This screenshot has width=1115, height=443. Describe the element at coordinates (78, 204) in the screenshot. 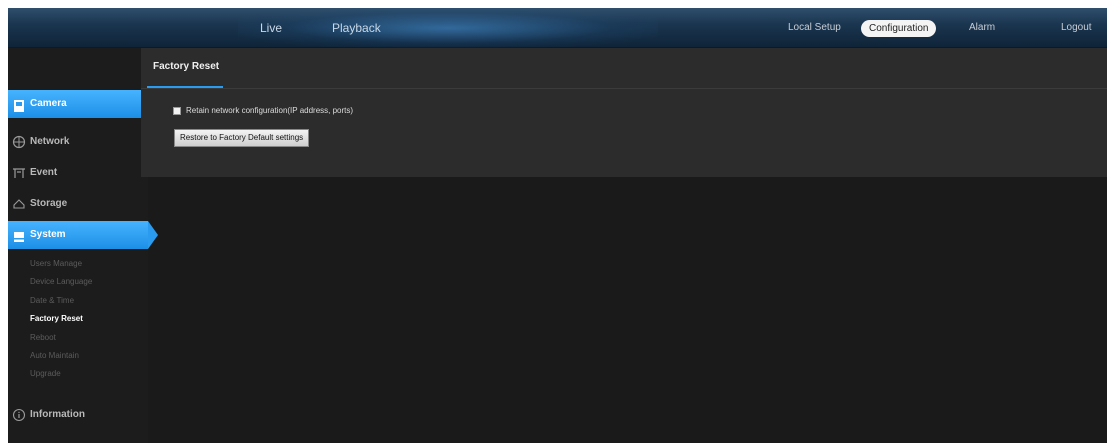

I see `sidebar-item-storage: Storage` at that location.